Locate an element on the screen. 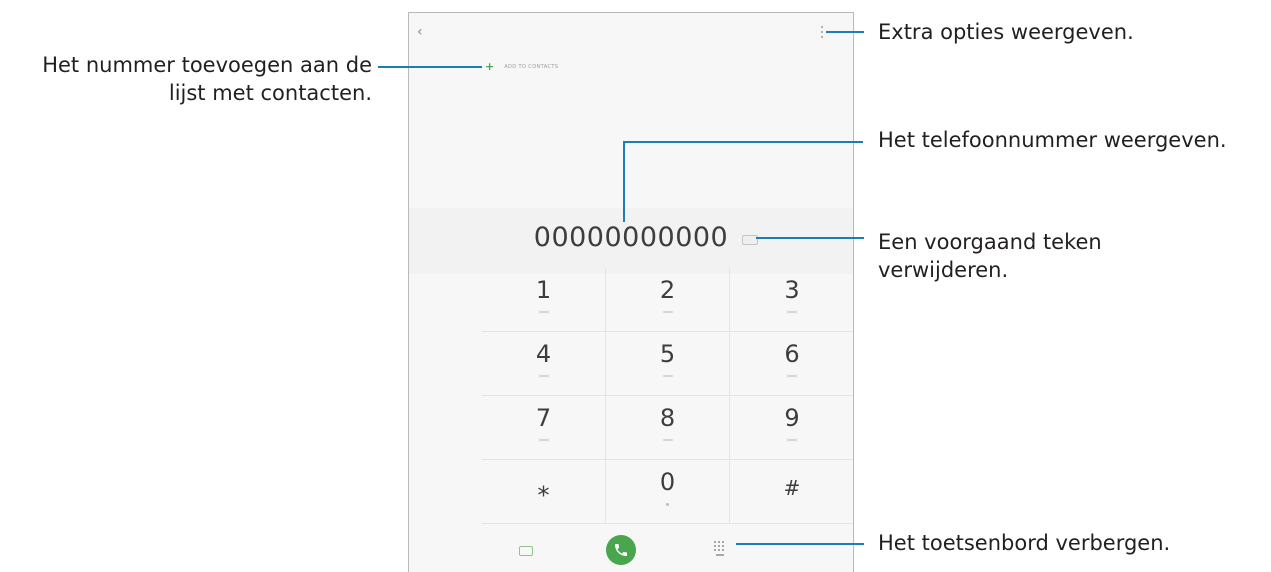 The width and height of the screenshot is (1271, 572). hide-keypad-icon is located at coordinates (720, 549).